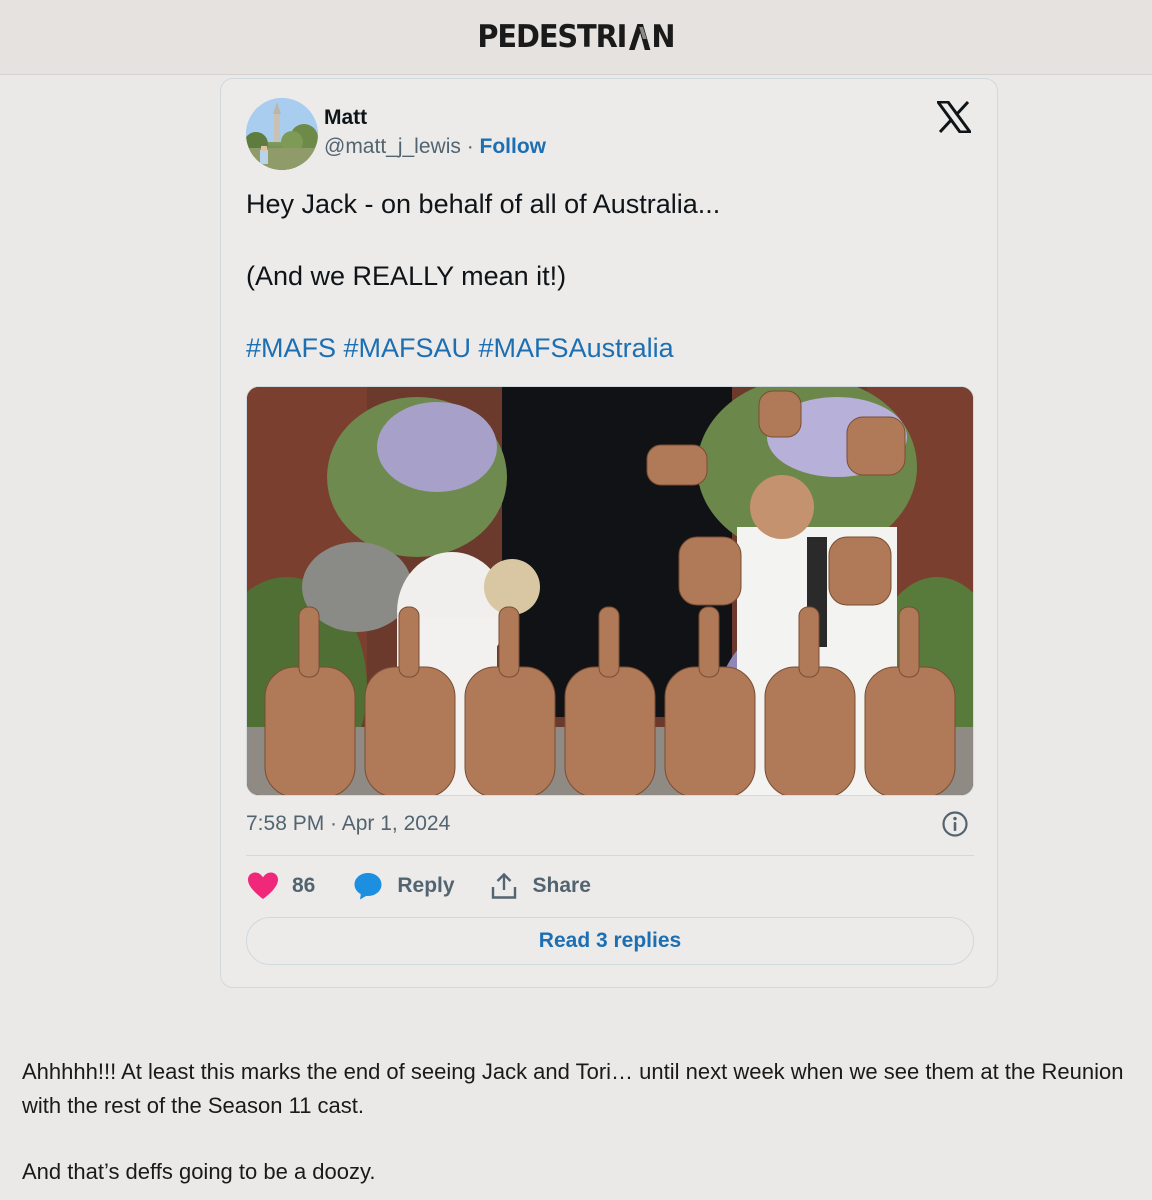 This screenshot has width=1152, height=1200. Describe the element at coordinates (663, 37) in the screenshot. I see `site-logo-suffix: N` at that location.